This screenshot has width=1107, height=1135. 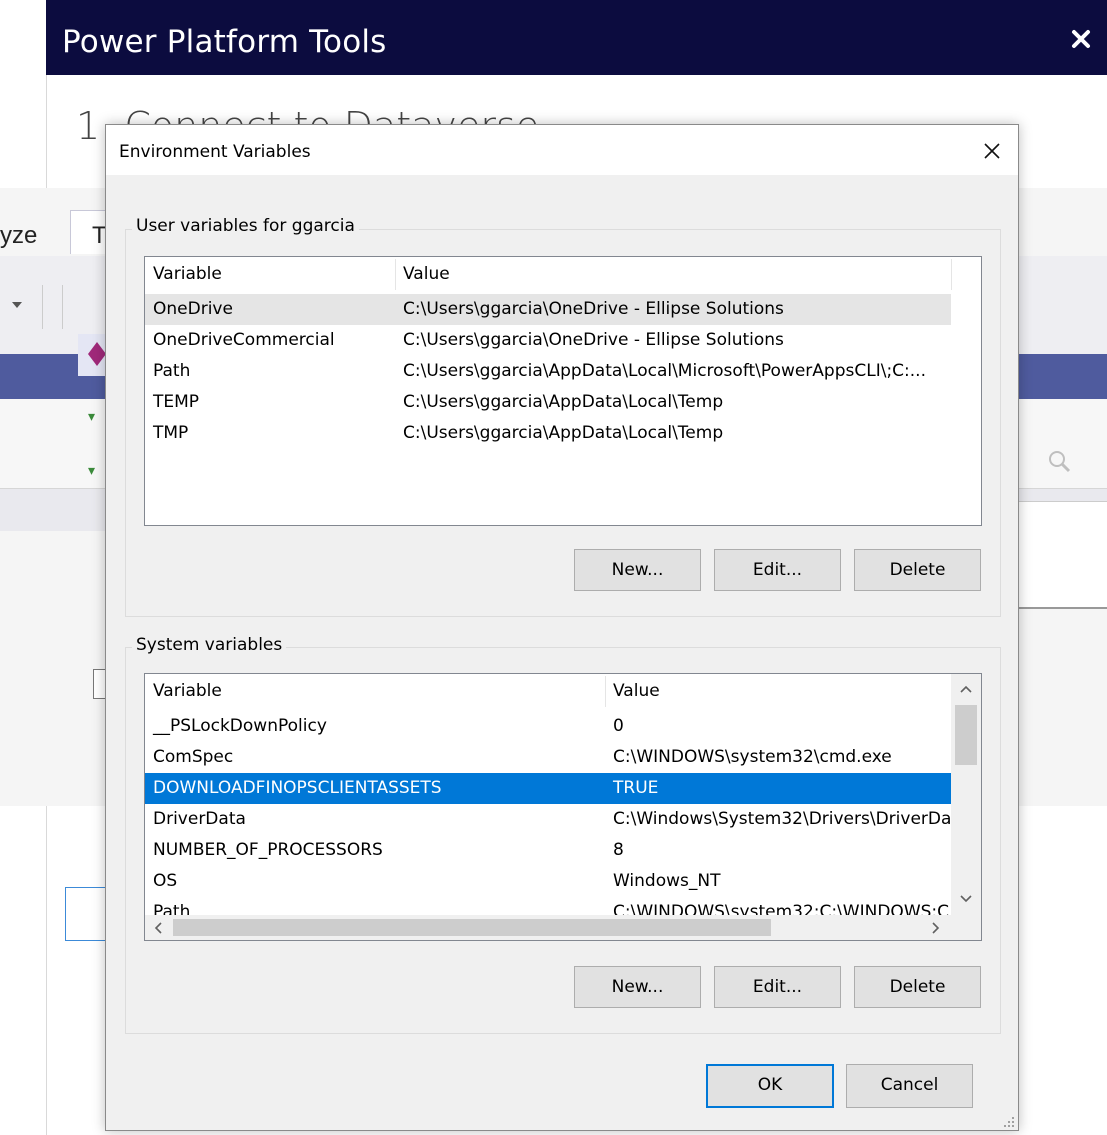 I want to click on cell-variable: __PSLockDownPolicy, so click(x=240, y=726).